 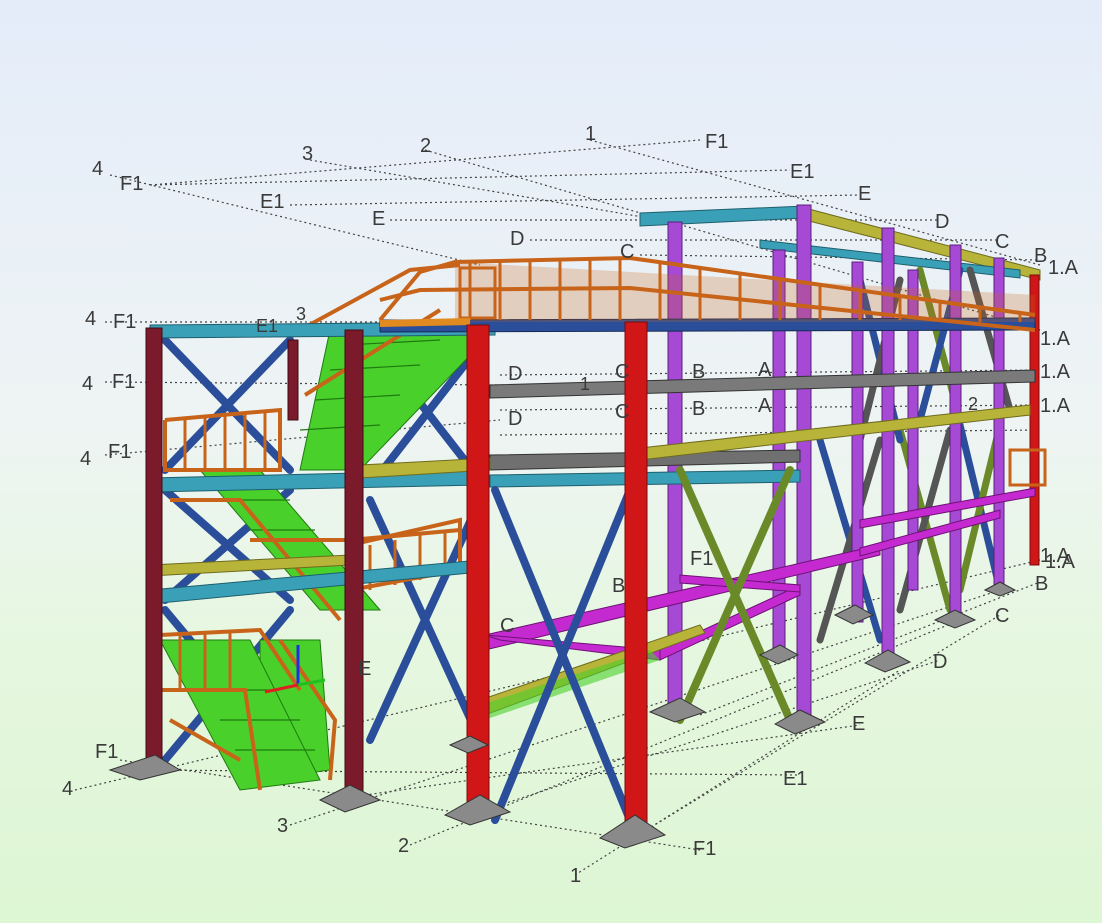 What do you see at coordinates (90, 319) in the screenshot?
I see `level-tag-4a: 4` at bounding box center [90, 319].